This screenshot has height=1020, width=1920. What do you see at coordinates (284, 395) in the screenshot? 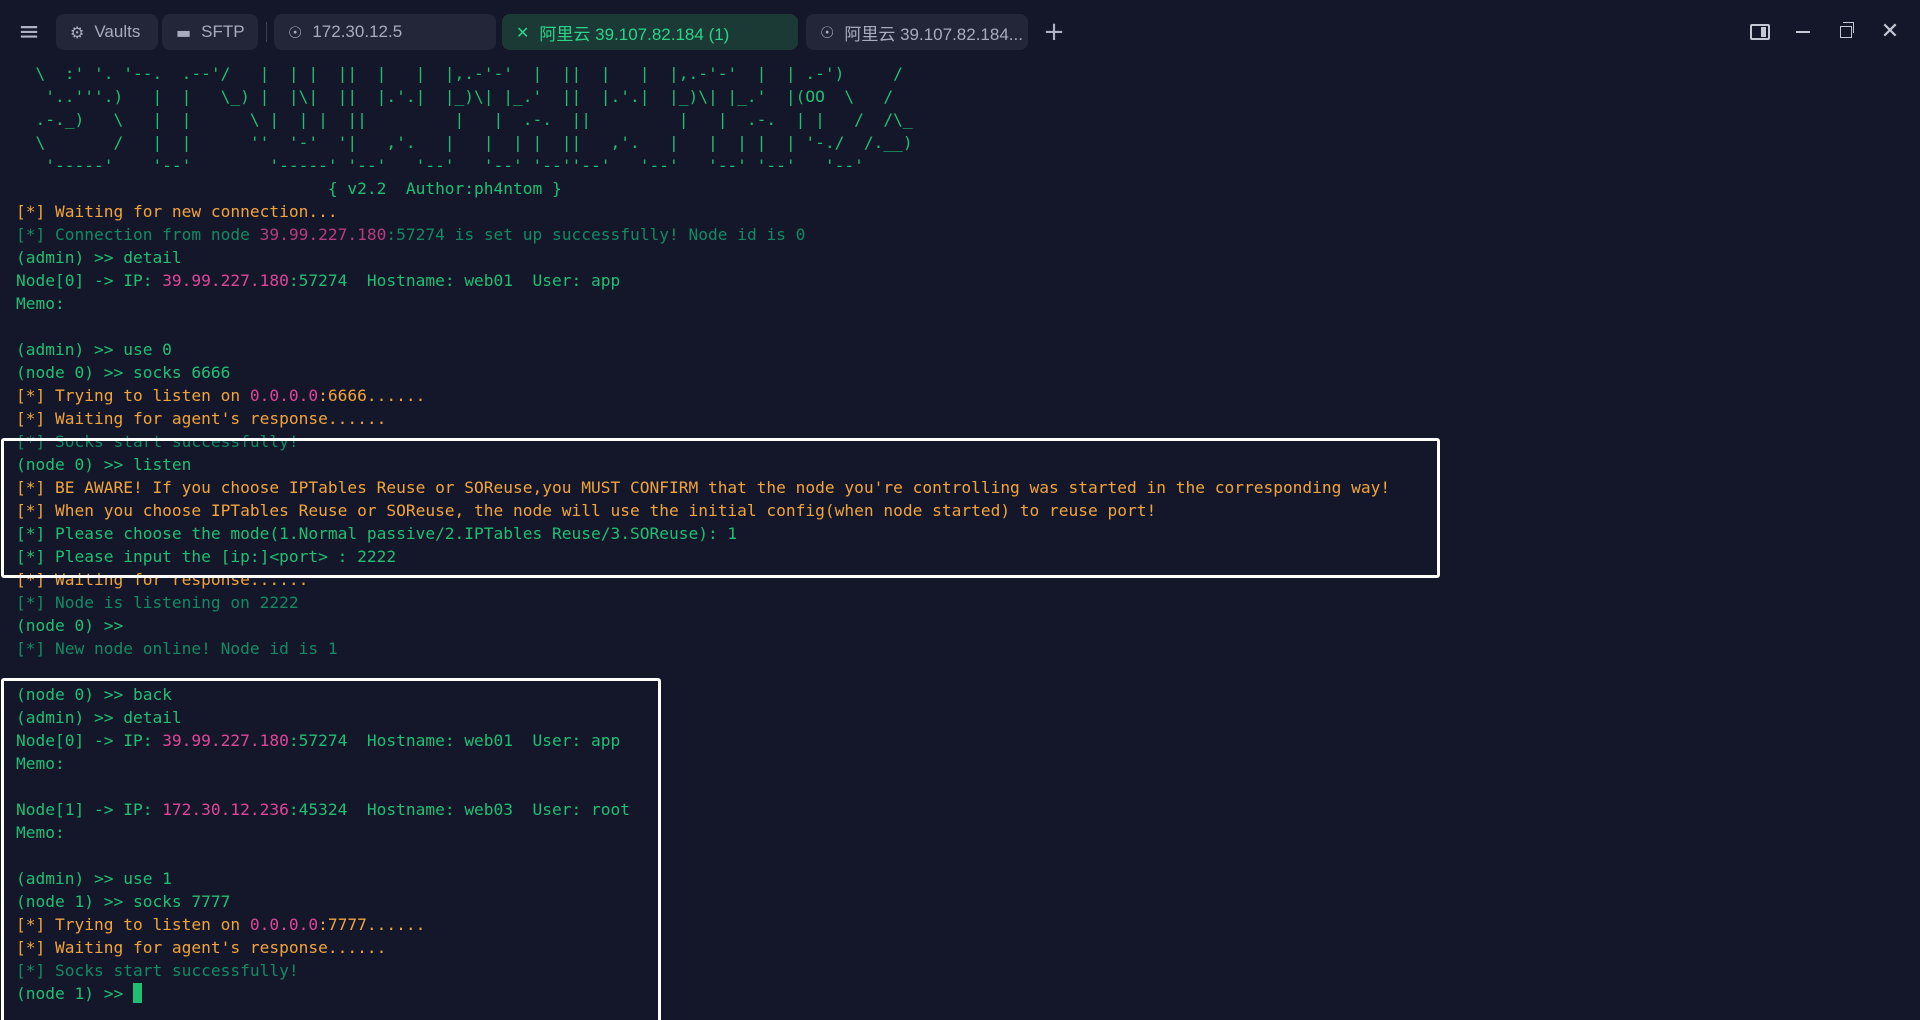
I see `line-segment: 0.0.0.0` at bounding box center [284, 395].